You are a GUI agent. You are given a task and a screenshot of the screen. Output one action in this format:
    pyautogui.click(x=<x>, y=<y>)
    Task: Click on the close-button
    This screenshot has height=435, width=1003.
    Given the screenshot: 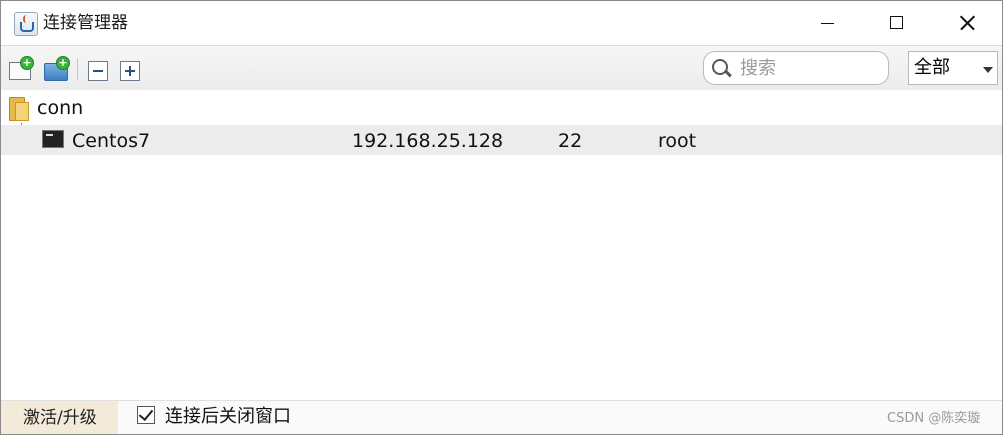 What is the action you would take?
    pyautogui.click(x=967, y=23)
    